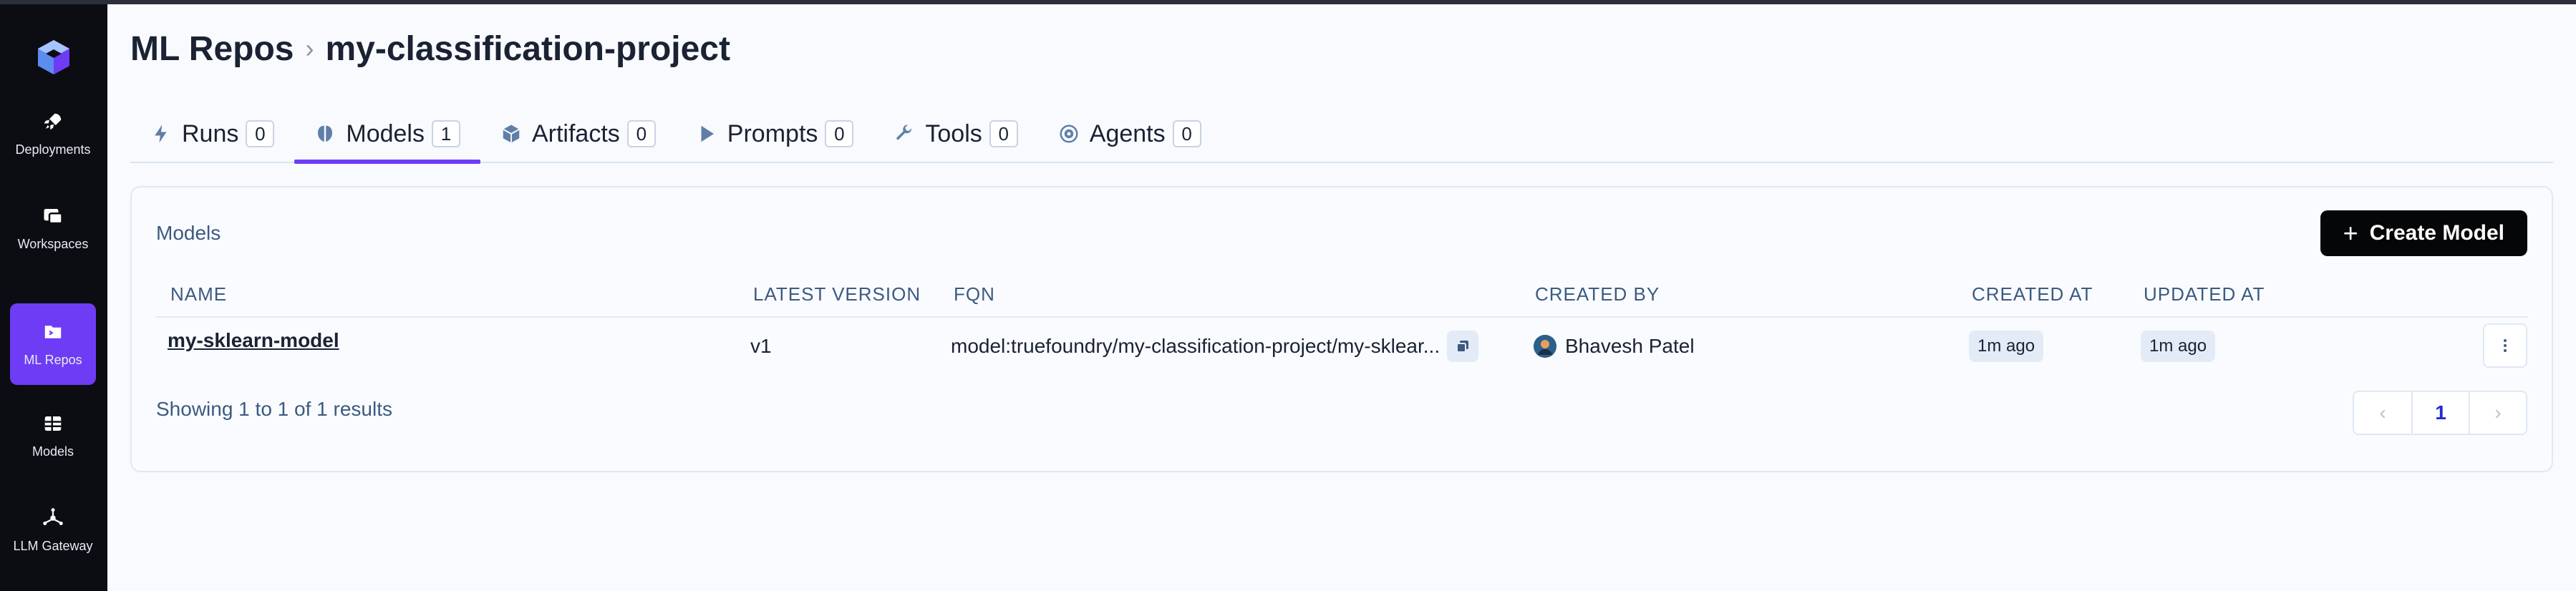 The width and height of the screenshot is (2576, 591). What do you see at coordinates (2383, 413) in the screenshot?
I see `prev-page-button: ‹` at bounding box center [2383, 413].